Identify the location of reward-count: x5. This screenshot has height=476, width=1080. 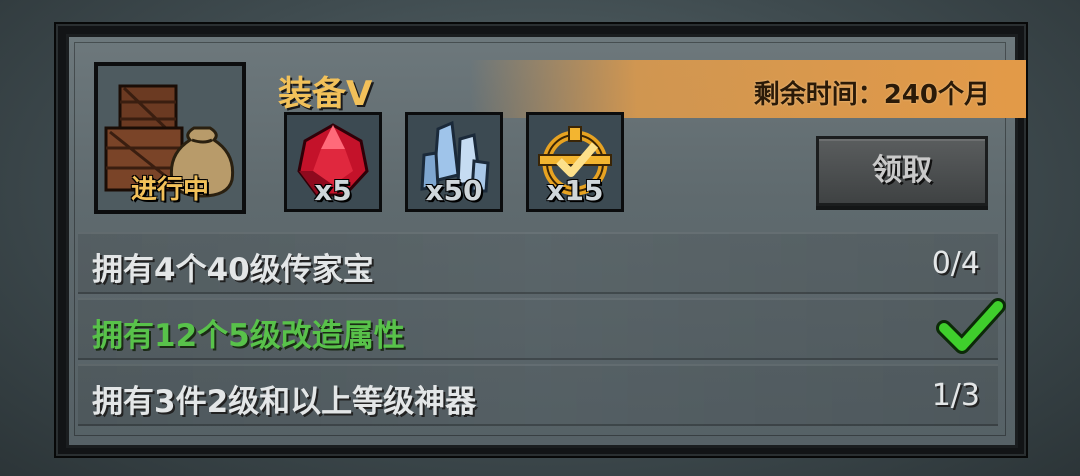
(333, 190).